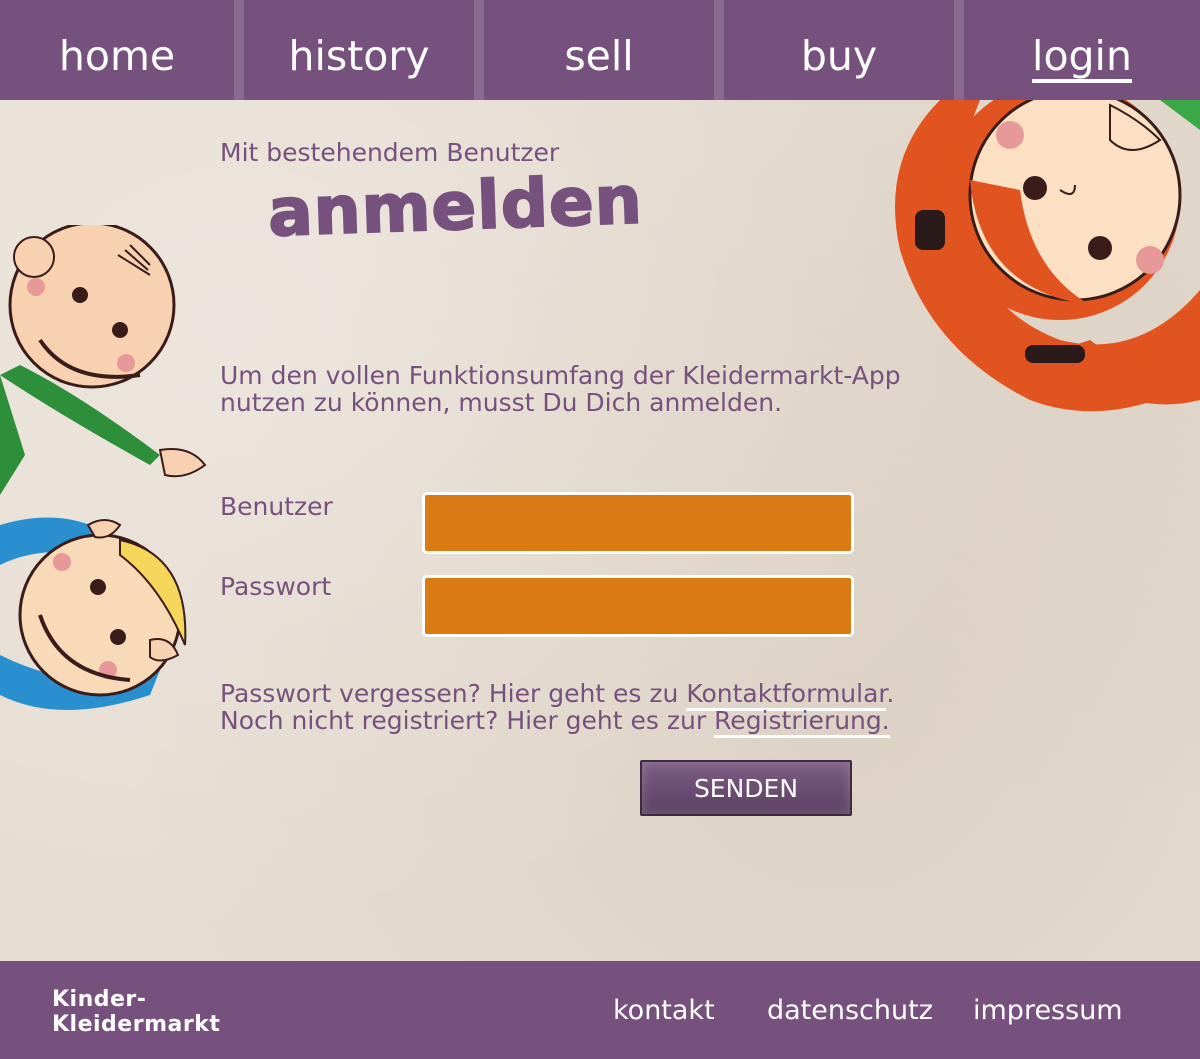  Describe the element at coordinates (276, 506) in the screenshot. I see `user-label: Benutzer` at that location.